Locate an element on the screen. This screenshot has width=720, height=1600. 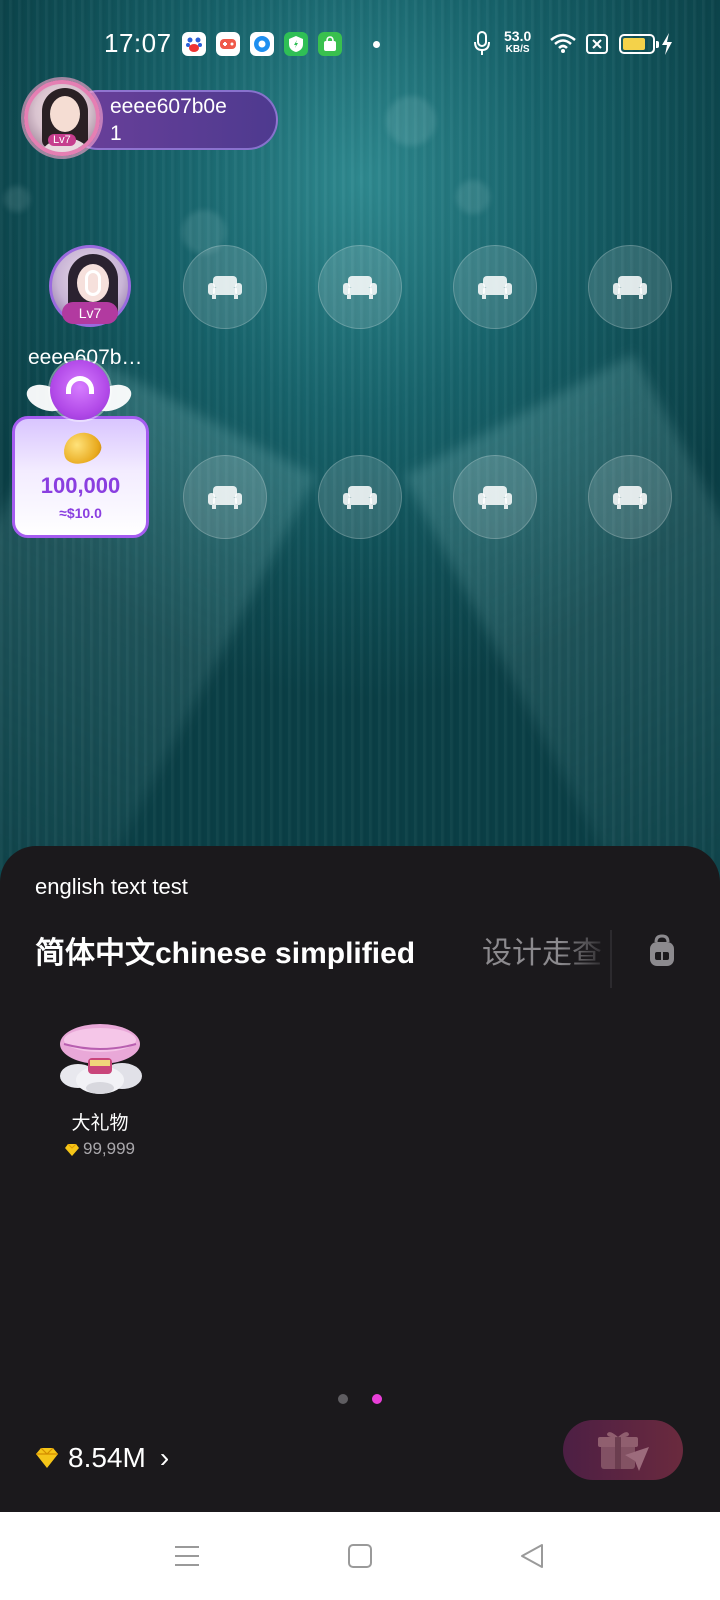
backpack-icon is located at coordinates (662, 951).